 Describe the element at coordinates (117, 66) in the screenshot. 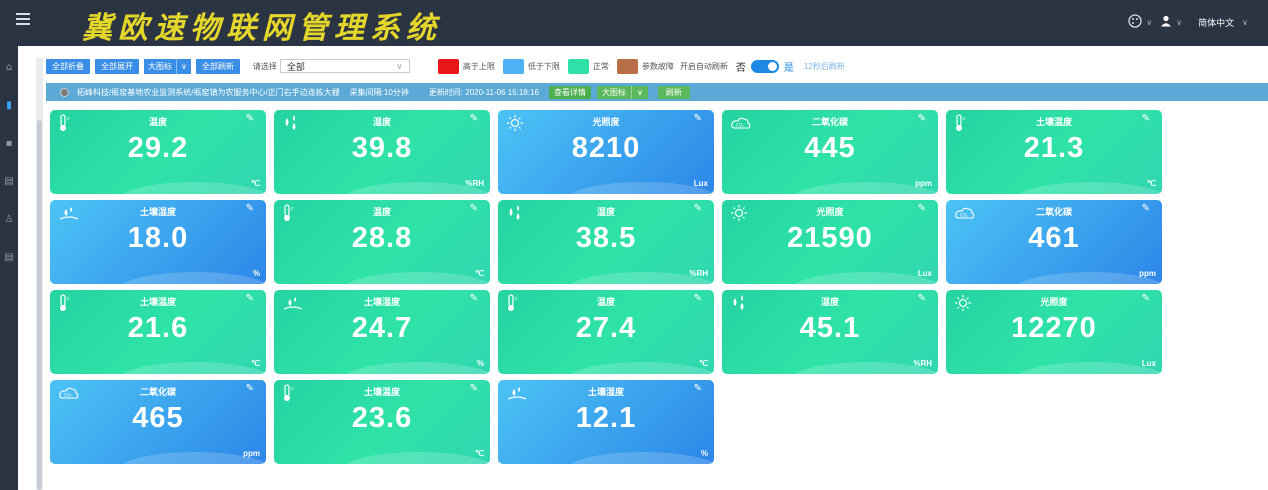

I see `expand-all-button: 全部展开` at that location.